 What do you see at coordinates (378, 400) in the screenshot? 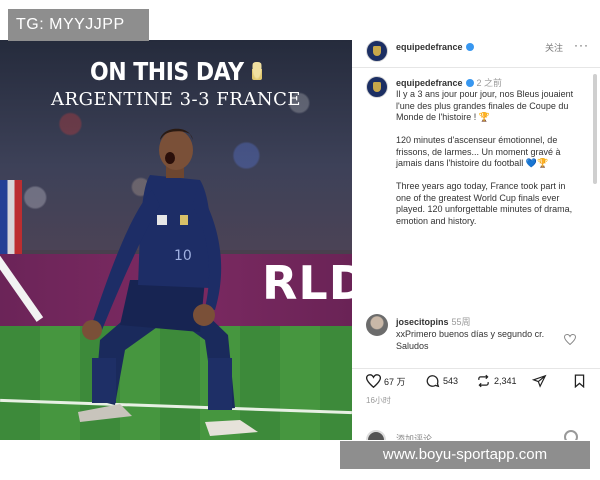
I see `post-date: 16小时` at bounding box center [378, 400].